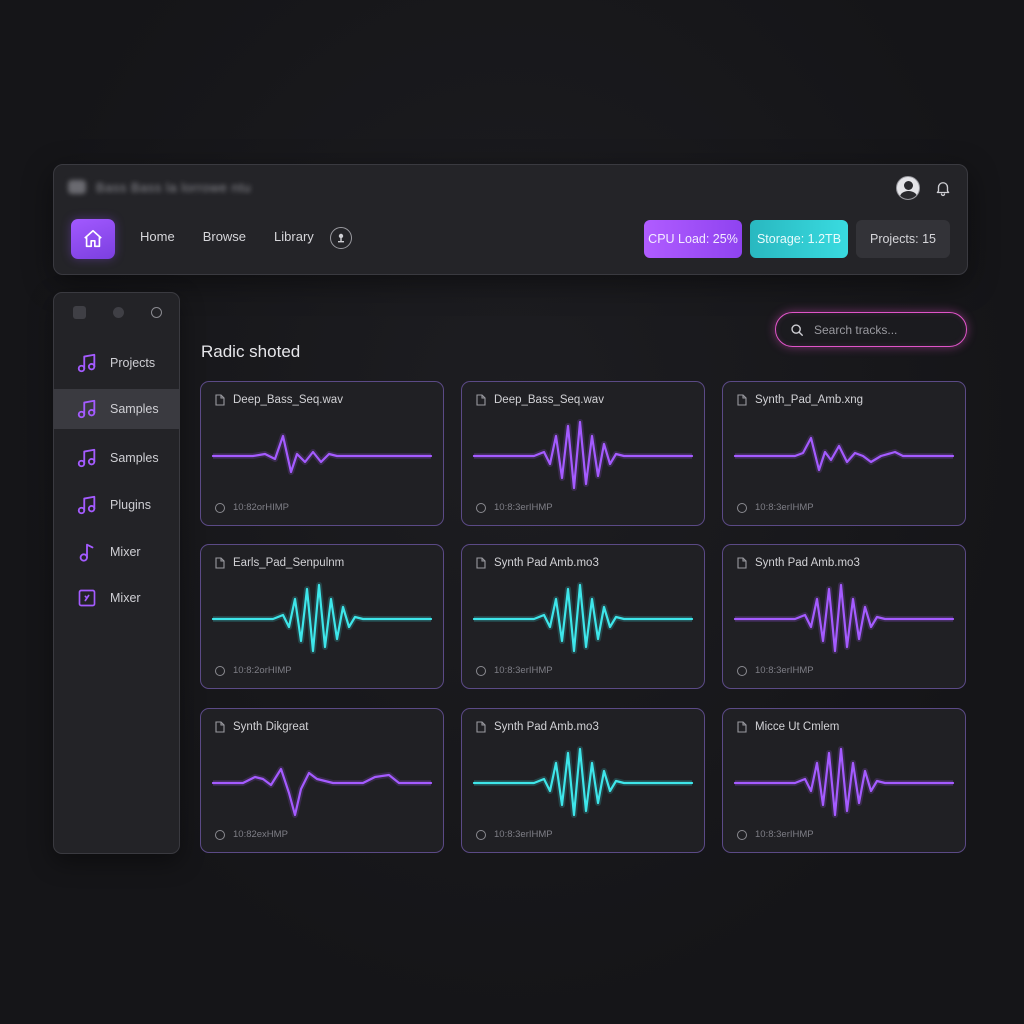  I want to click on nav-library: Library, so click(294, 236).